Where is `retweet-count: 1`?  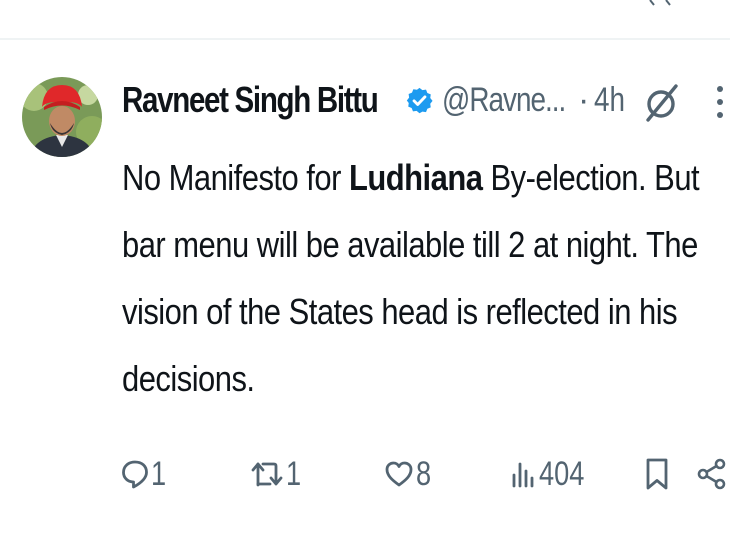
retweet-count: 1 is located at coordinates (294, 474).